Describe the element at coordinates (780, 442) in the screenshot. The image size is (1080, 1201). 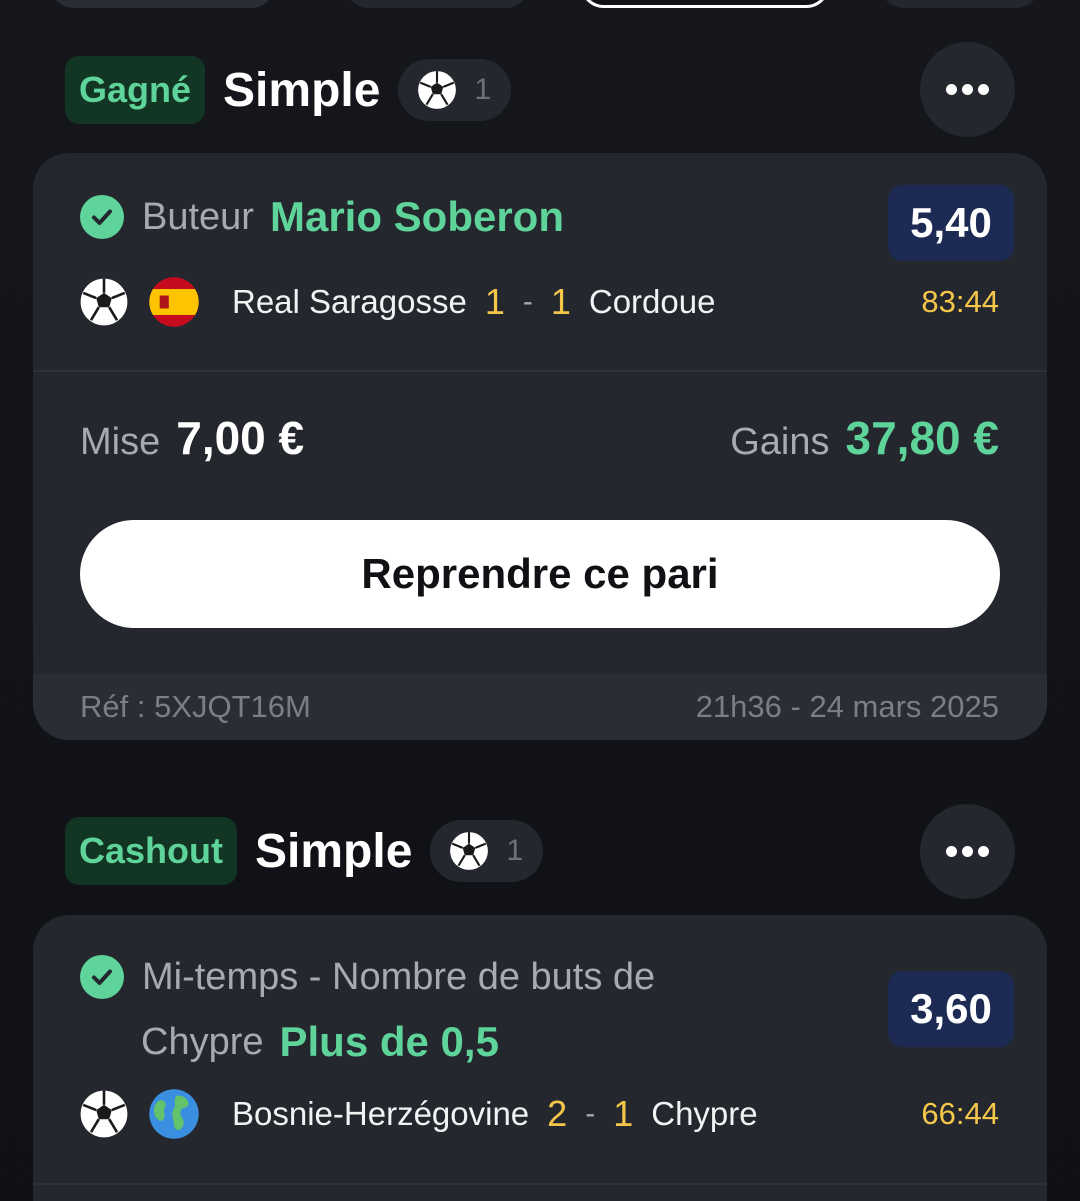
I see `gains-label: Gains` at that location.